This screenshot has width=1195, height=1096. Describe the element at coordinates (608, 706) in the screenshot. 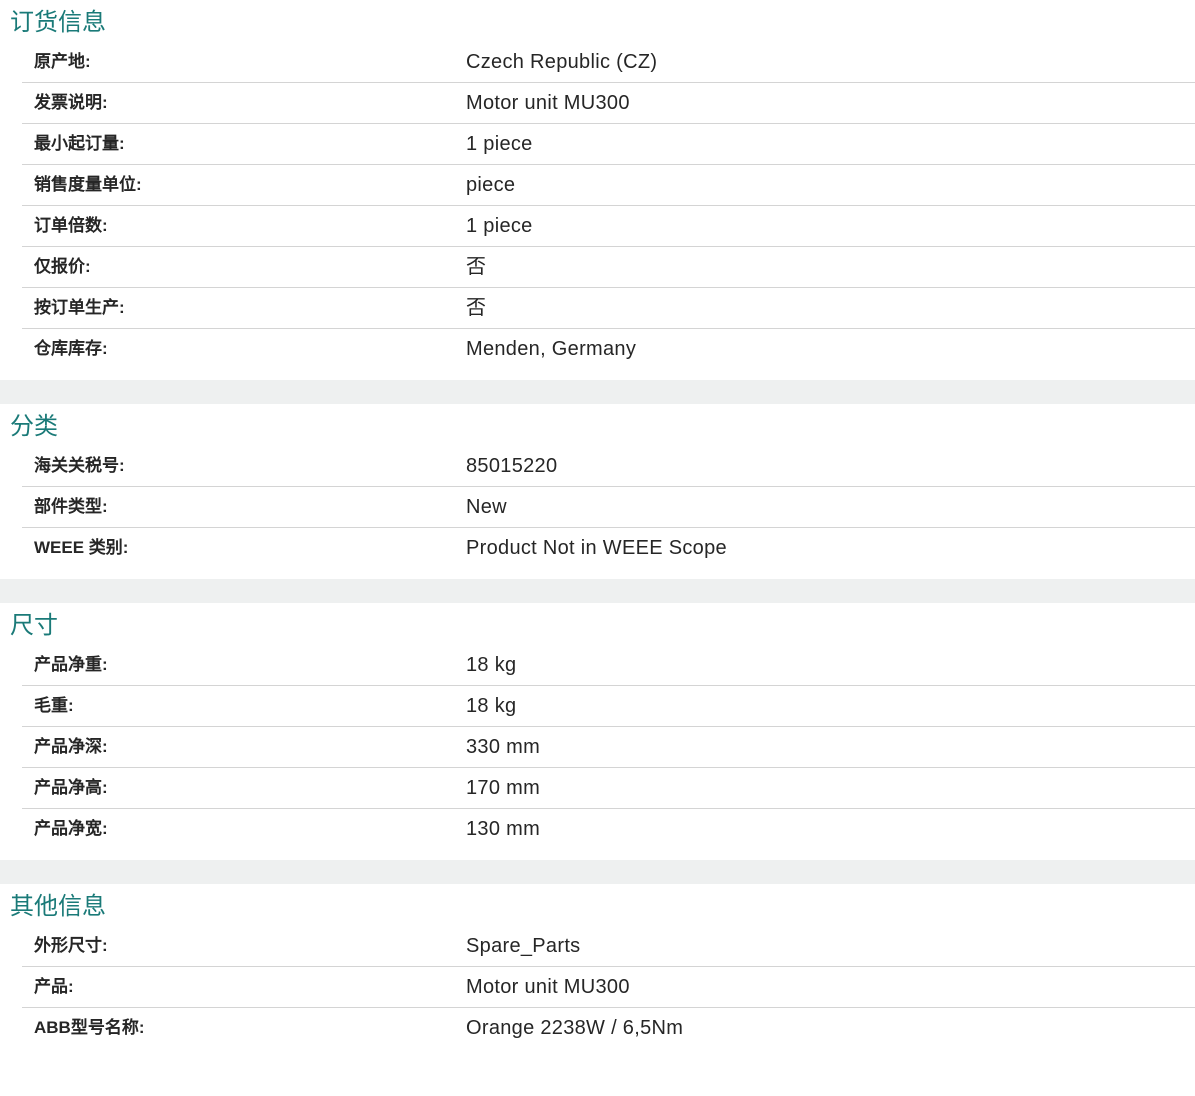

I see `attribute-row-gross-weight: 毛重: 18 kg` at that location.